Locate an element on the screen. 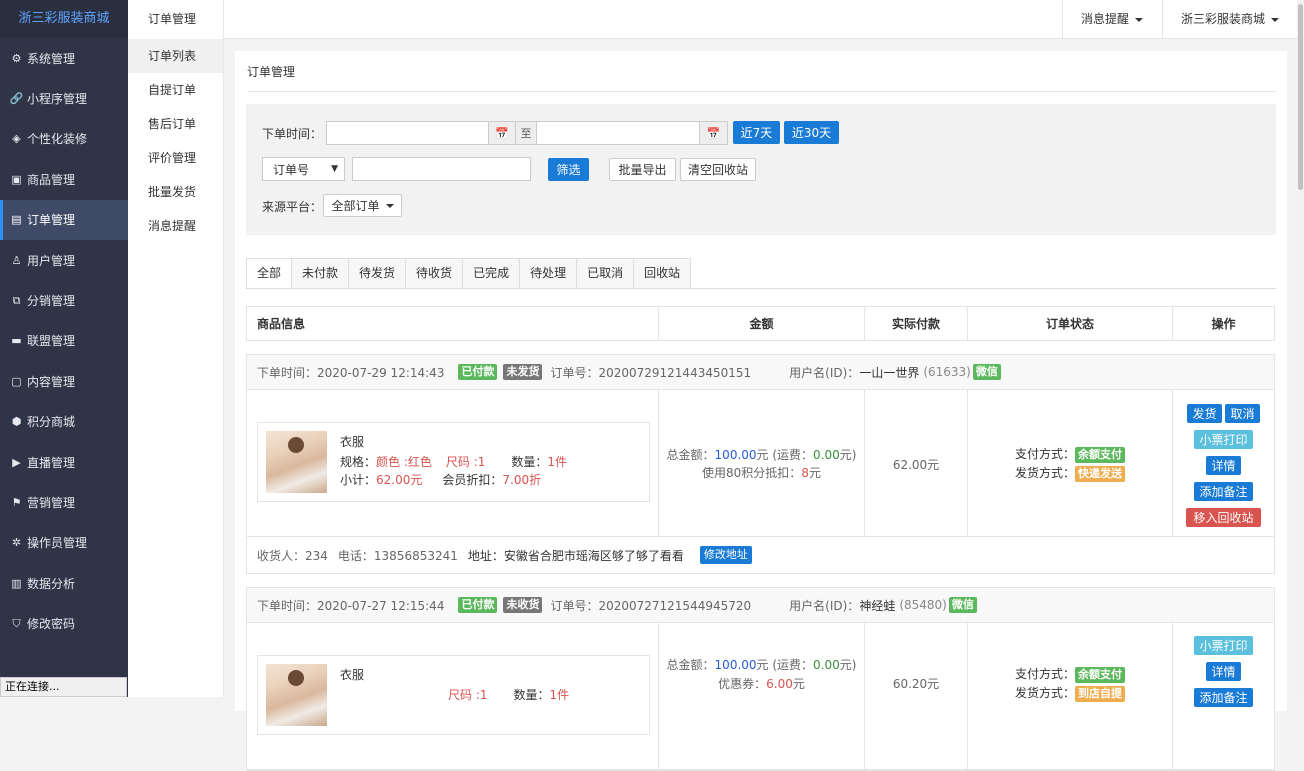  last-7-days-button: 近7天 is located at coordinates (756, 132).